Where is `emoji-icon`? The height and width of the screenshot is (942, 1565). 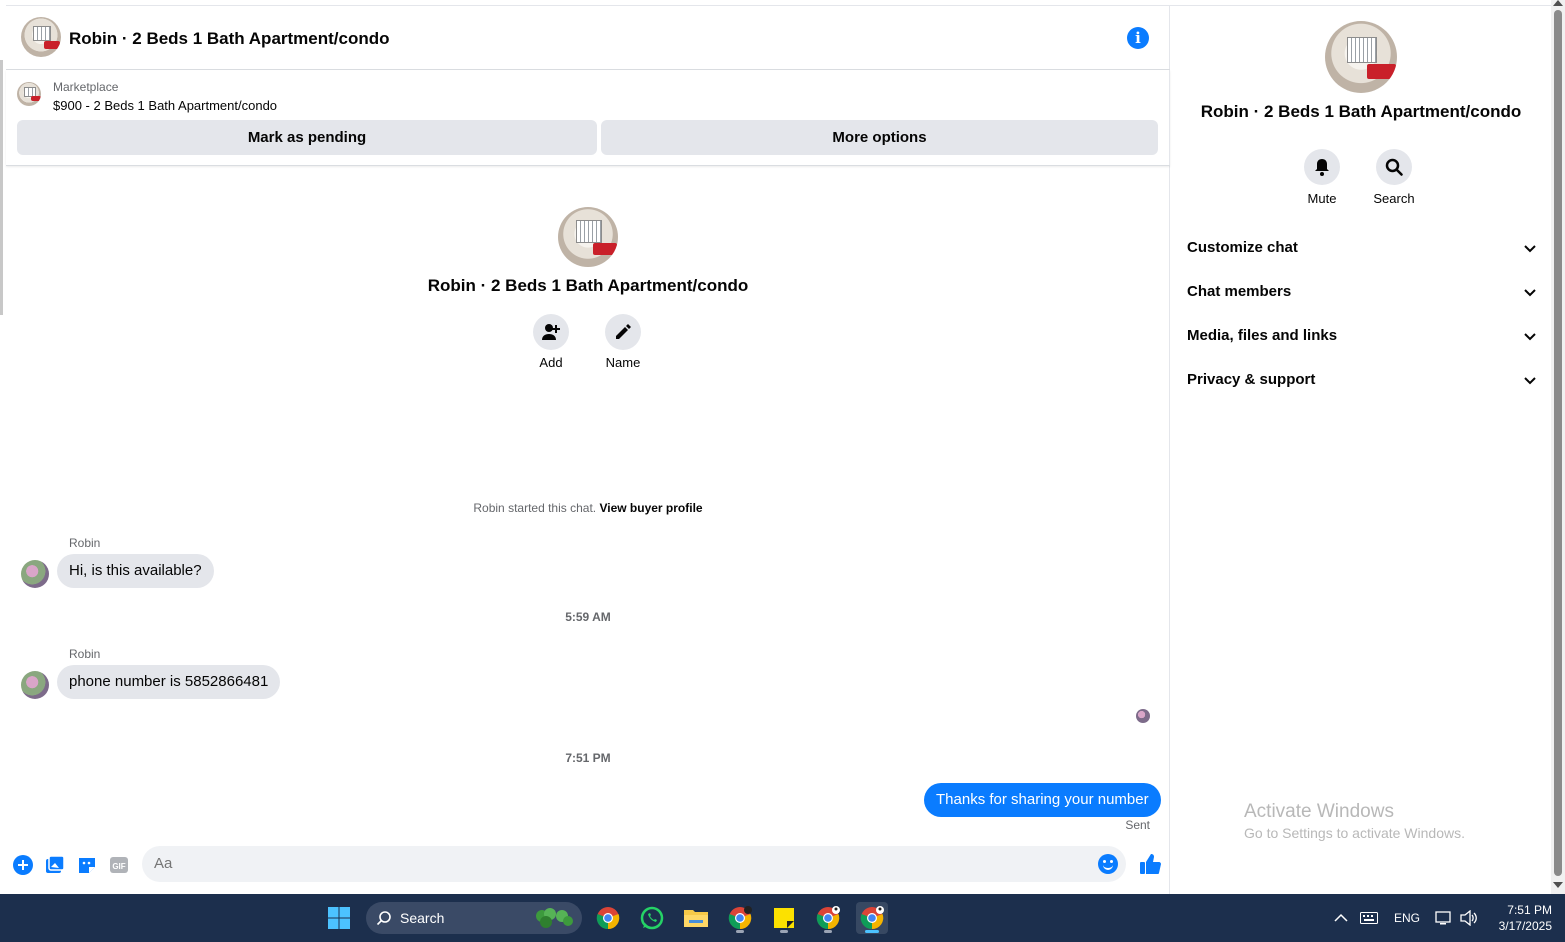
emoji-icon is located at coordinates (1108, 864).